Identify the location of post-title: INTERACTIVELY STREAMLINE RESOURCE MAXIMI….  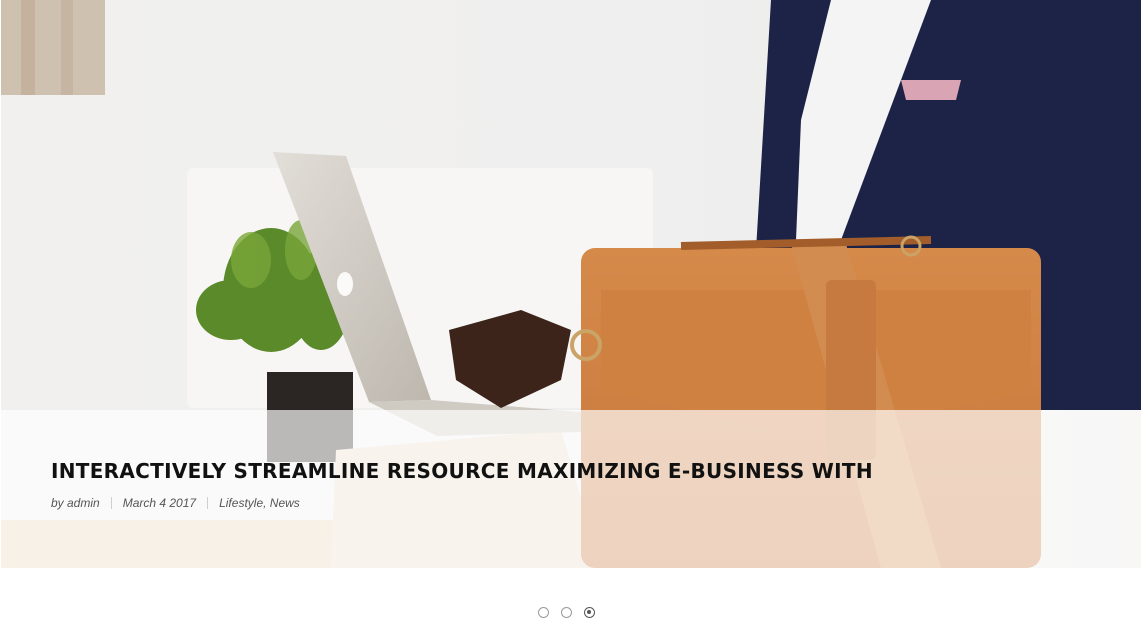
(462, 471).